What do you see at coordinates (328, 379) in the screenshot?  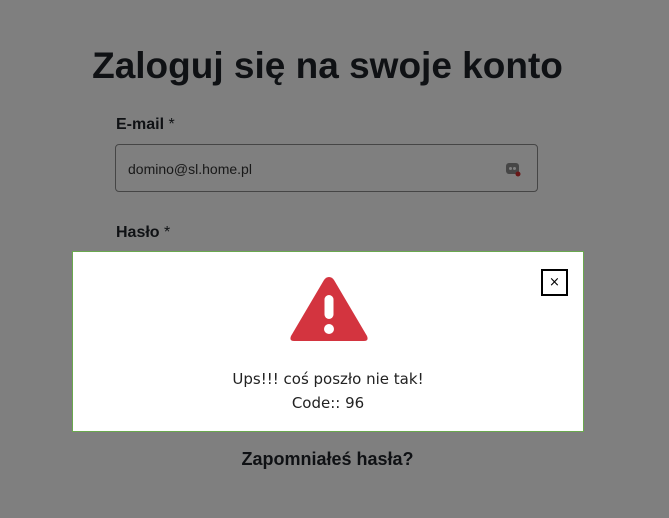 I see `error-message: Ups!!! coś poszło nie tak!` at bounding box center [328, 379].